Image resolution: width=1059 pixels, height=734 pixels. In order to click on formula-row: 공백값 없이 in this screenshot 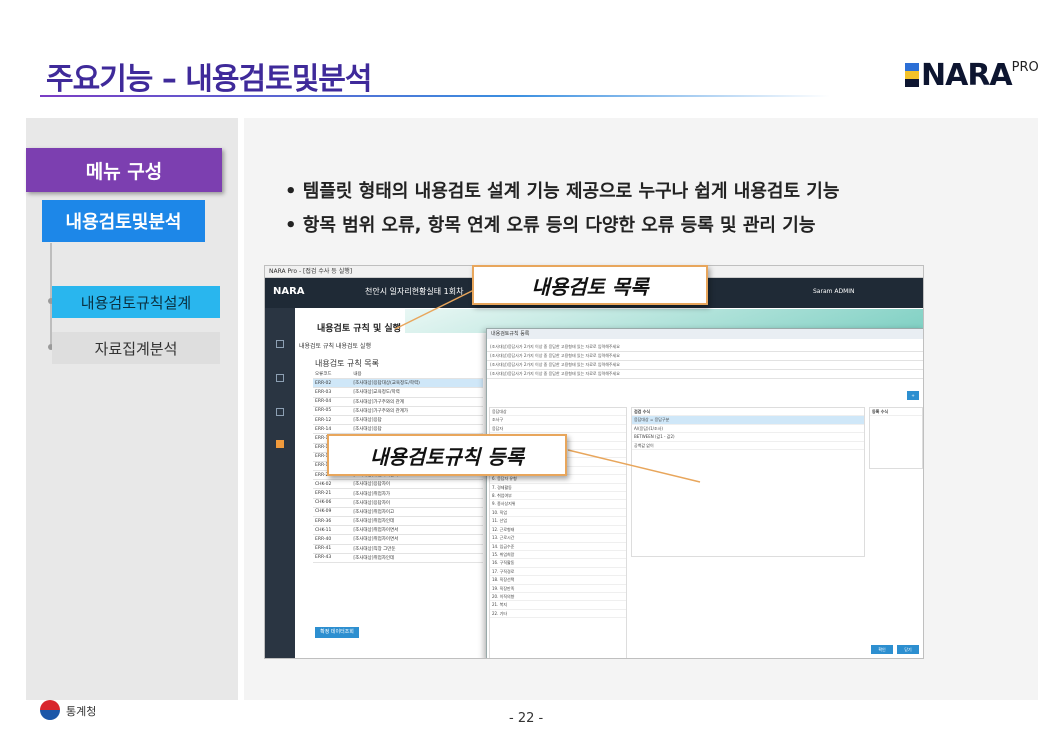, I will do `click(748, 446)`.